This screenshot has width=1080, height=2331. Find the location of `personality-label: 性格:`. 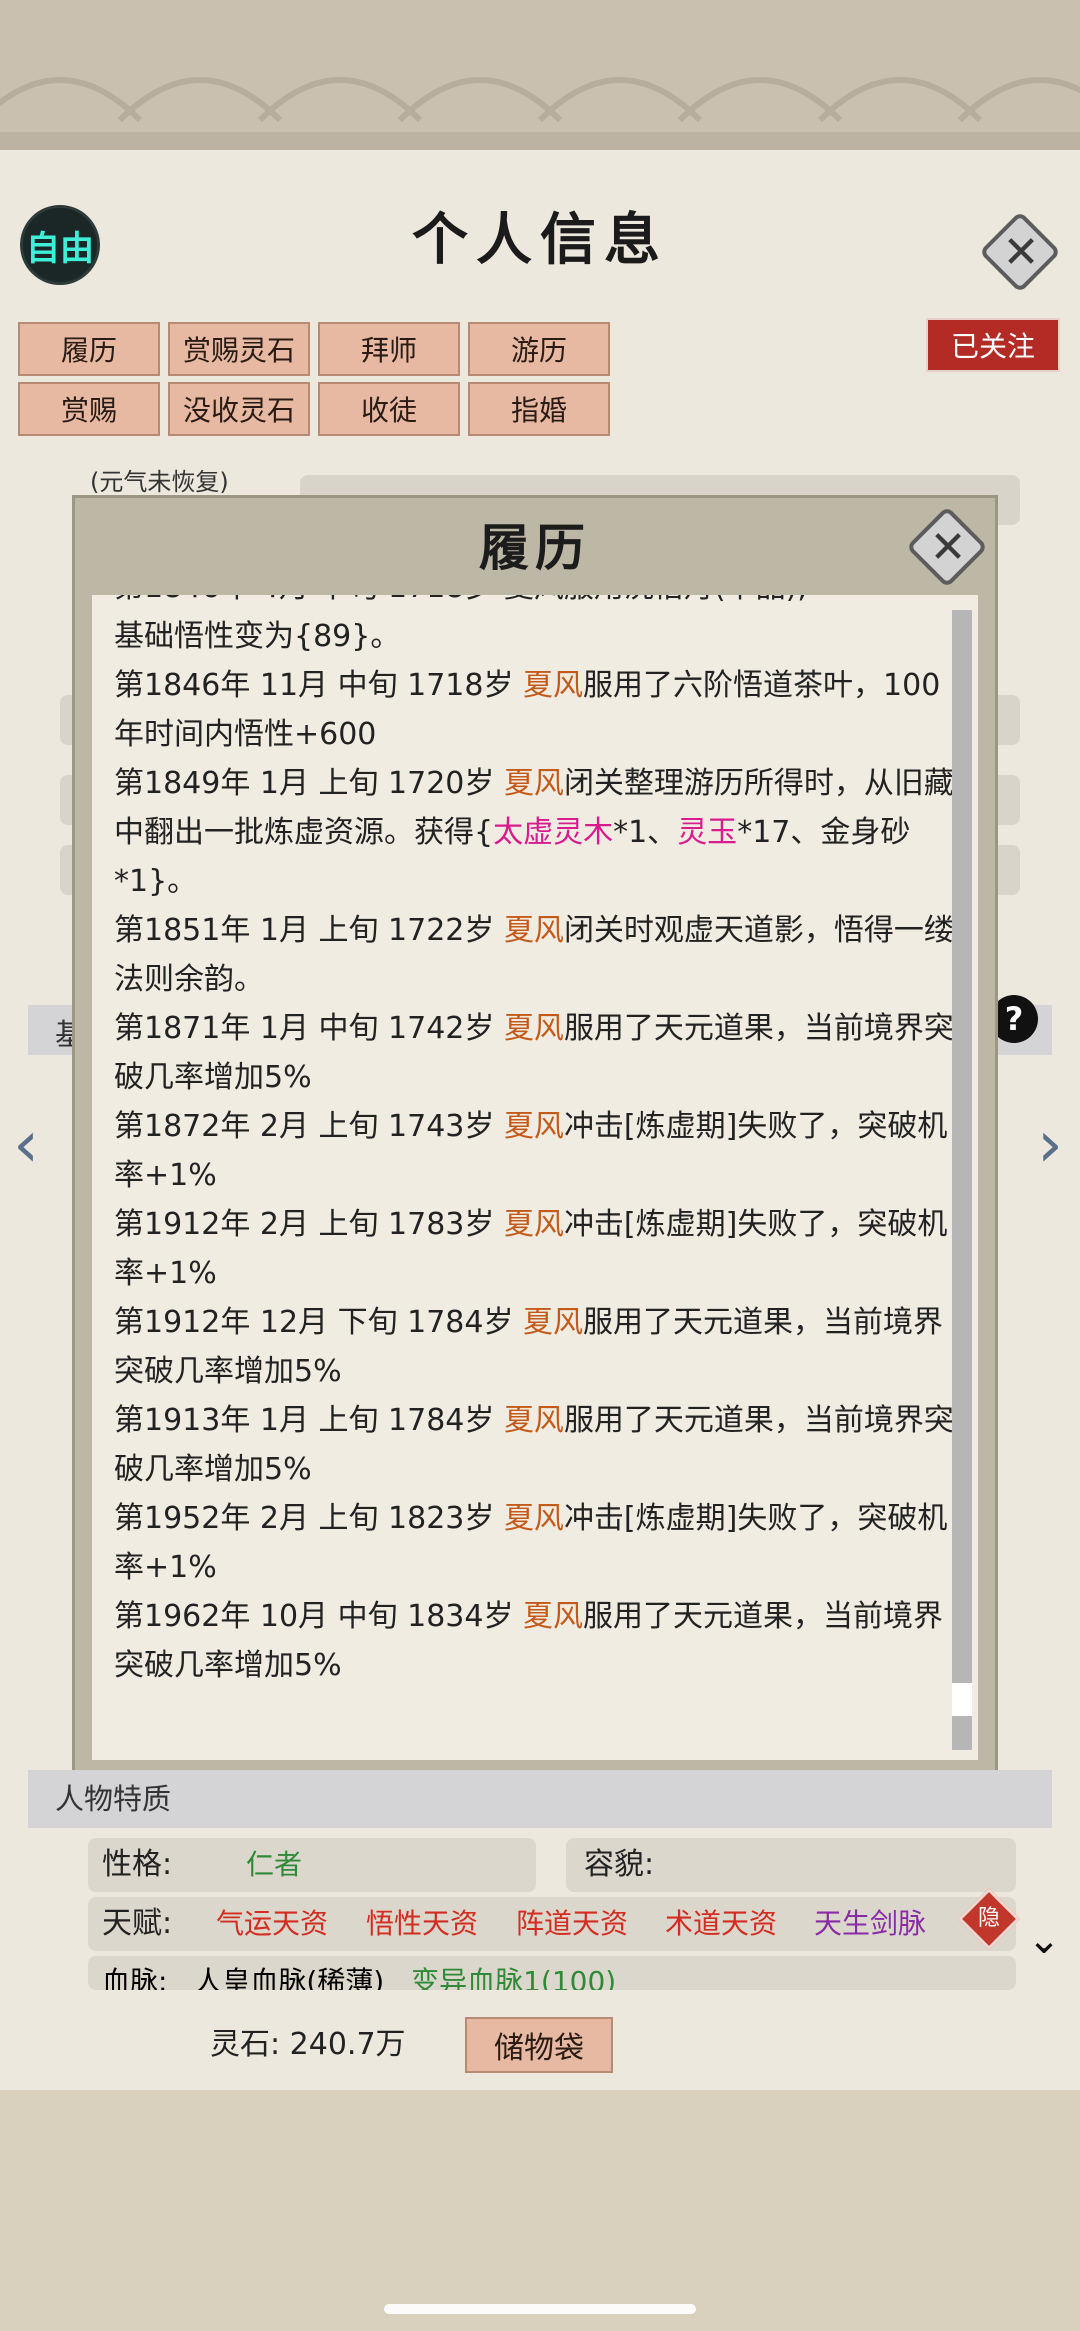

personality-label: 性格: is located at coordinates (137, 1864).